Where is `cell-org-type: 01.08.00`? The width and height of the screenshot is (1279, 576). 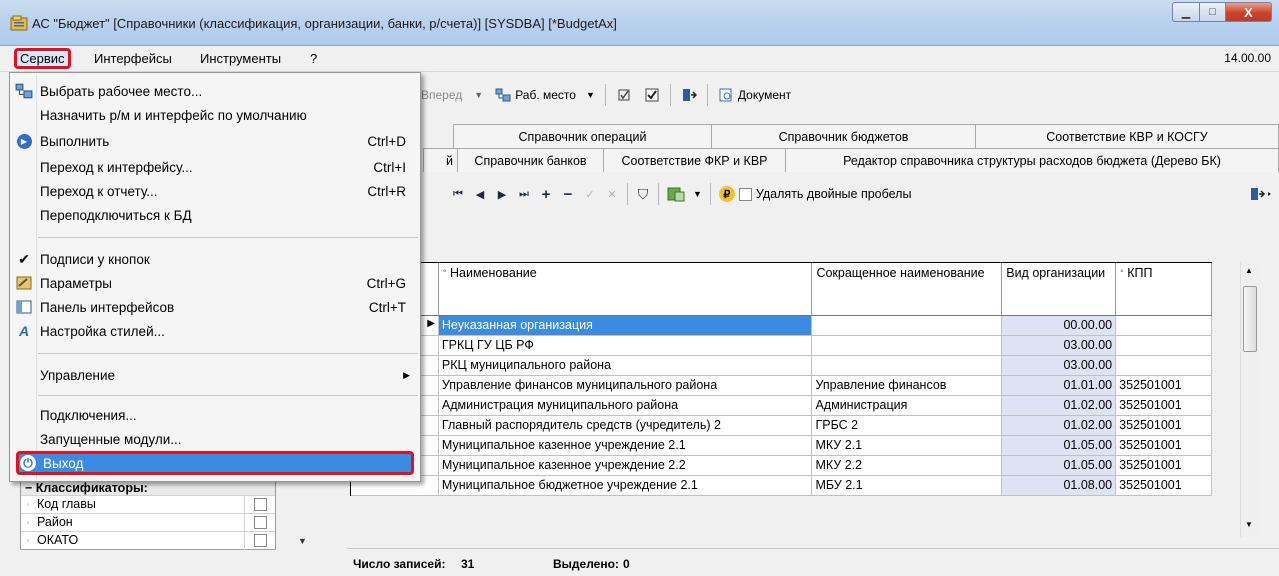
cell-org-type: 01.08.00 is located at coordinates (1059, 485).